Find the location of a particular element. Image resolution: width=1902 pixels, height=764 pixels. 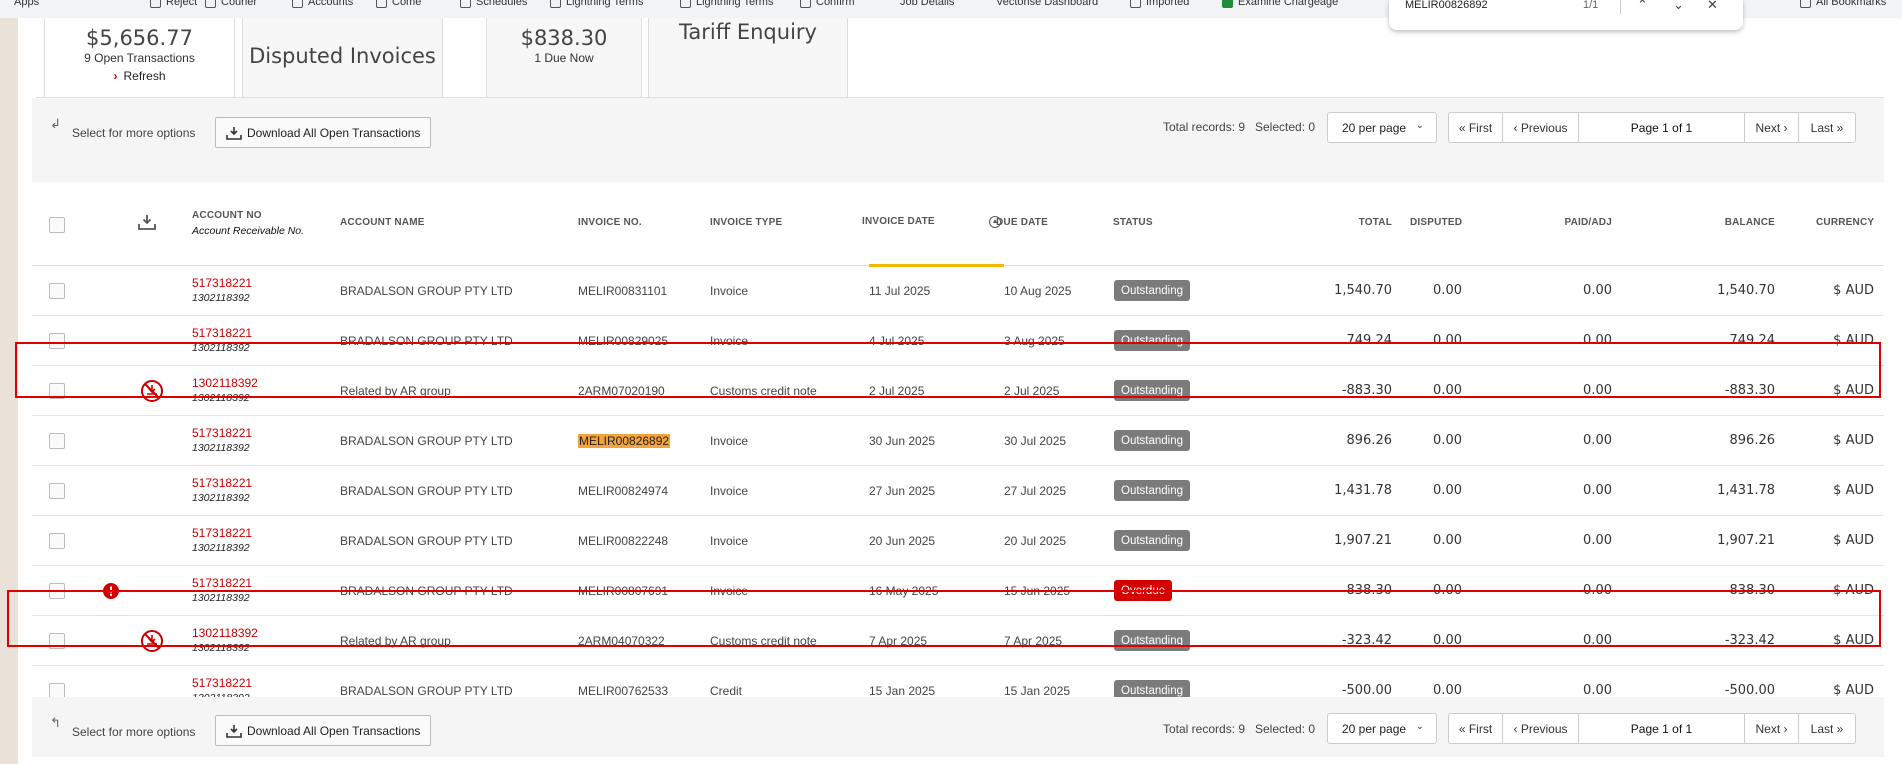

invoice-no: MELIR00829025 is located at coordinates (623, 341).